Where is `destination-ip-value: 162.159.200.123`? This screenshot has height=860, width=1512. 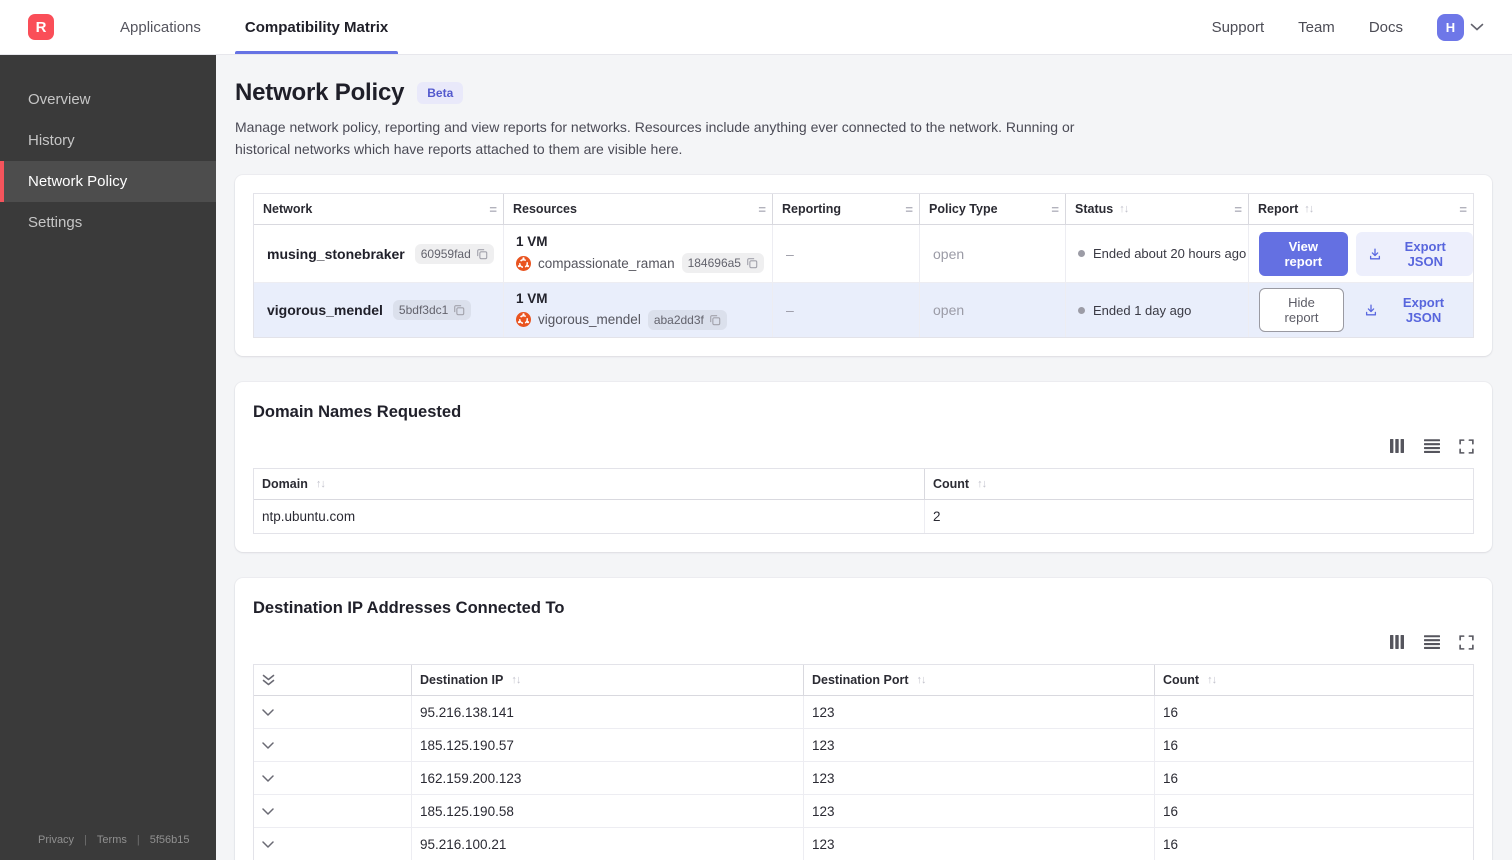
destination-ip-value: 162.159.200.123 is located at coordinates (608, 778).